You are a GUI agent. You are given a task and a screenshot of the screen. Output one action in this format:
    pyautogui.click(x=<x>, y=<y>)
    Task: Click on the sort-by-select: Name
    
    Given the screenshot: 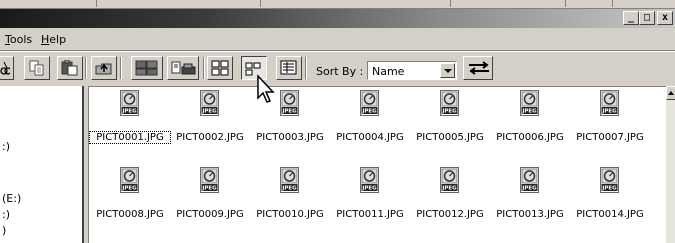 What is the action you would take?
    pyautogui.click(x=412, y=70)
    